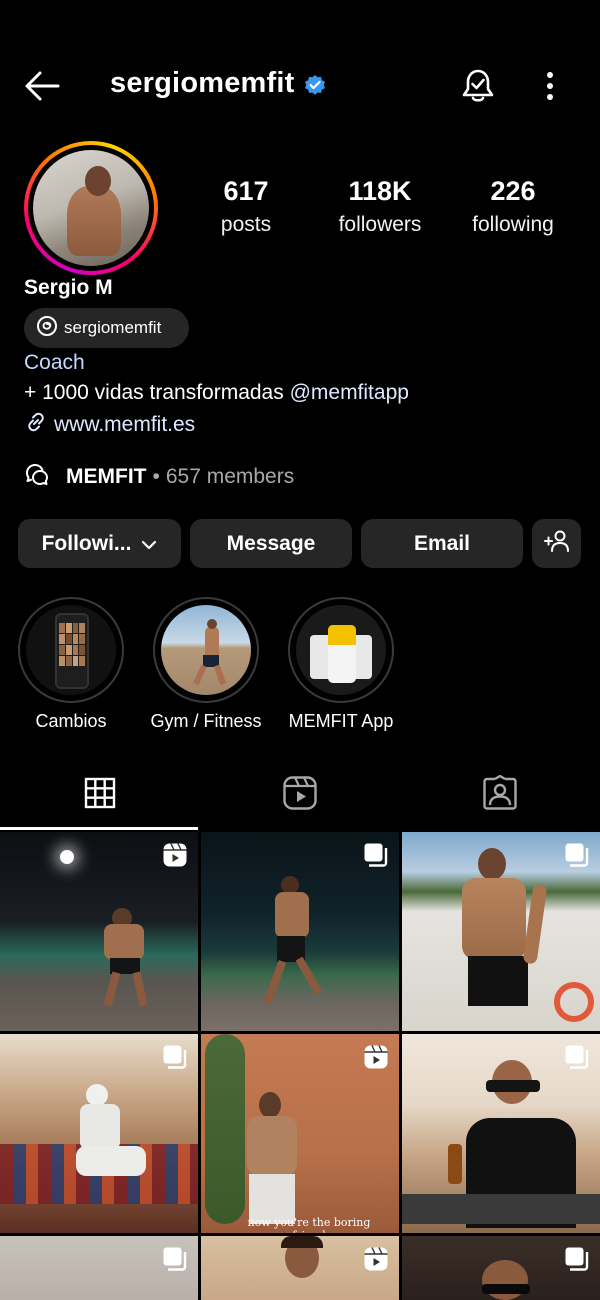 The height and width of the screenshot is (1300, 600). I want to click on tagged-person-icon, so click(500, 795).